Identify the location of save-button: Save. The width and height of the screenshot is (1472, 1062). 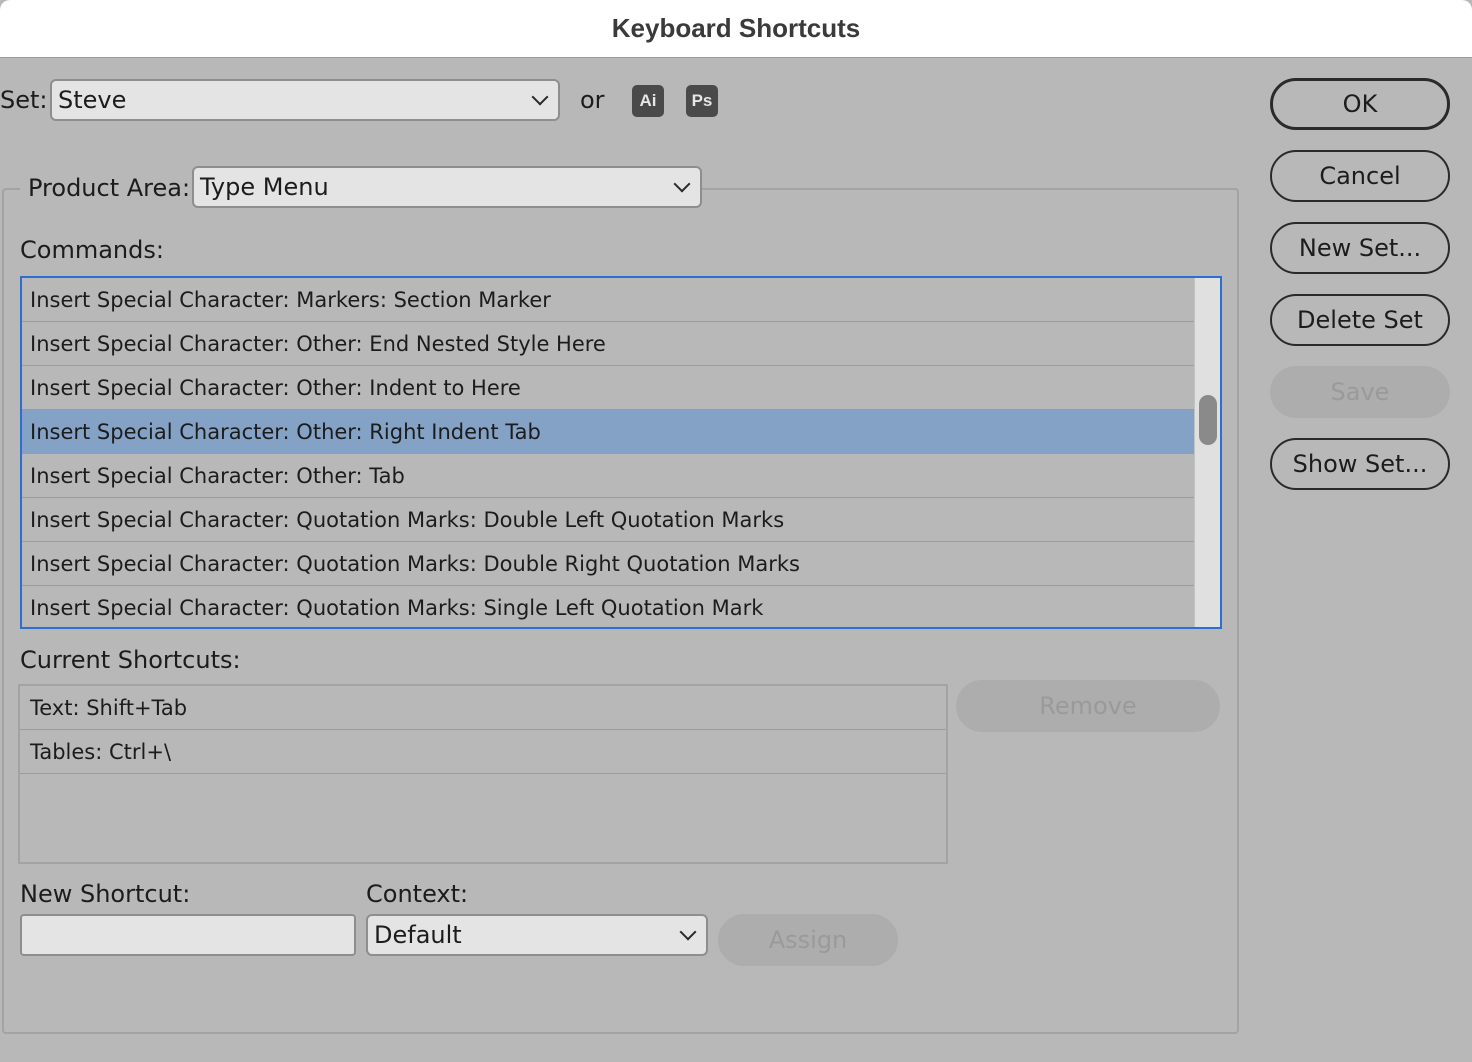
(1360, 392).